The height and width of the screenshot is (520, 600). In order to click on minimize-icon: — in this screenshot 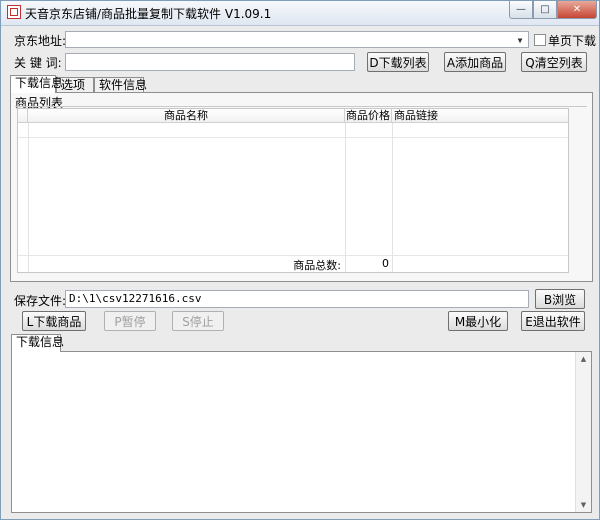, I will do `click(521, 9)`.